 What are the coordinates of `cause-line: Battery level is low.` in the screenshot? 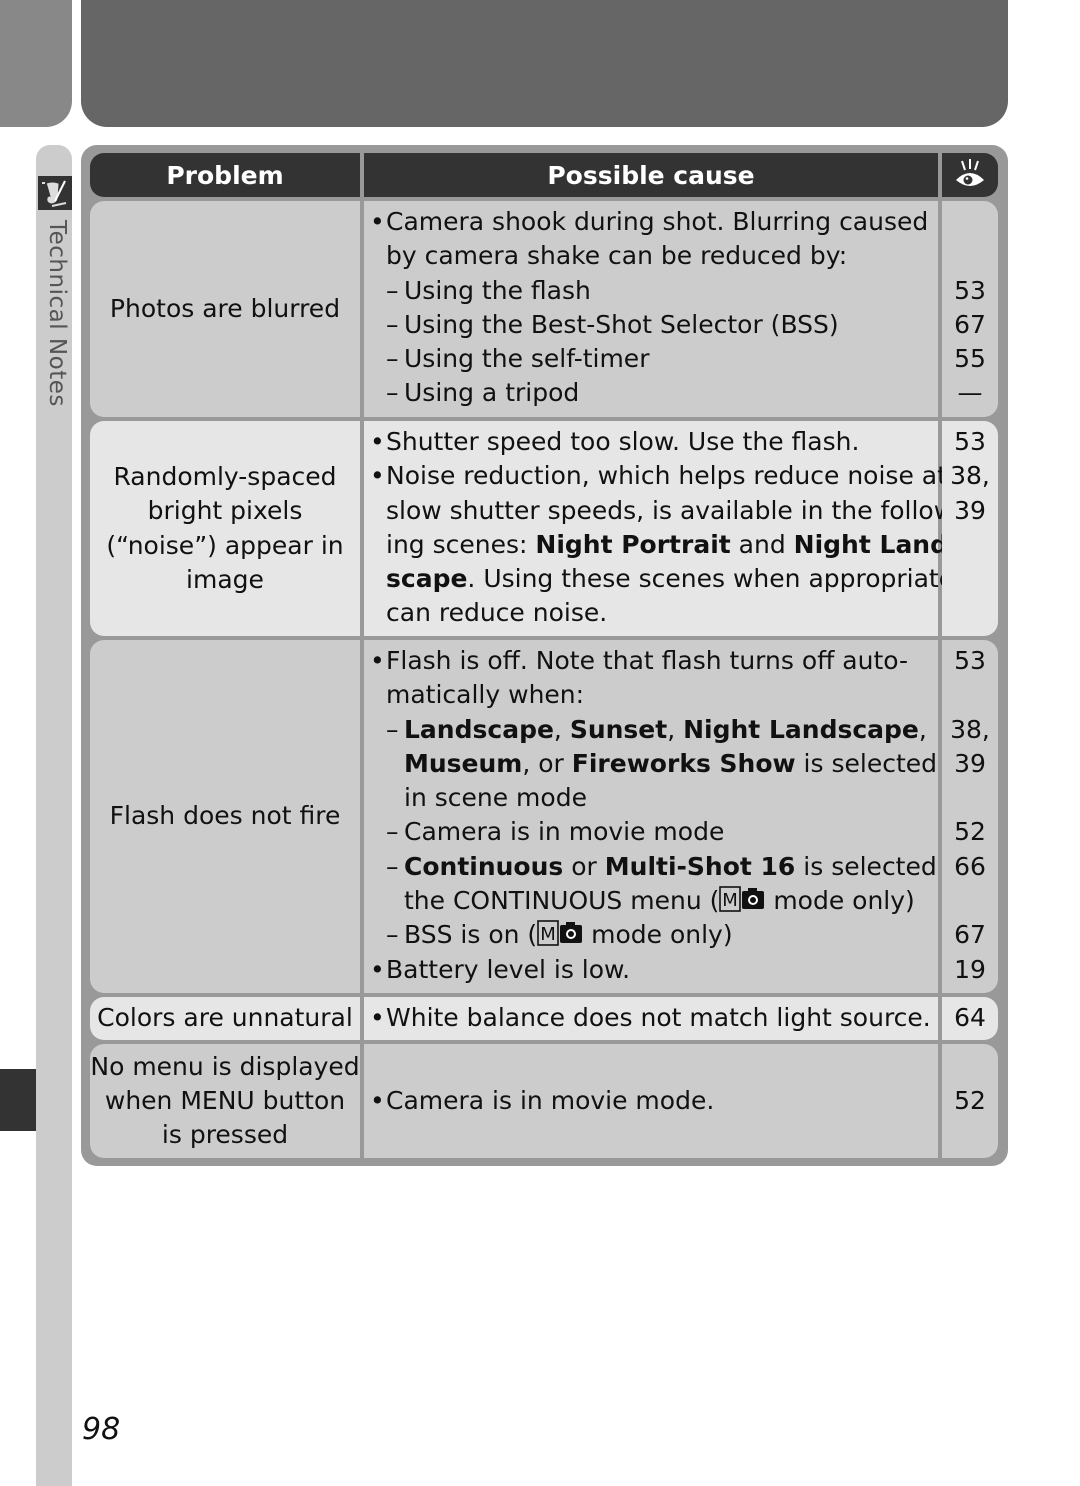 It's located at (651, 970).